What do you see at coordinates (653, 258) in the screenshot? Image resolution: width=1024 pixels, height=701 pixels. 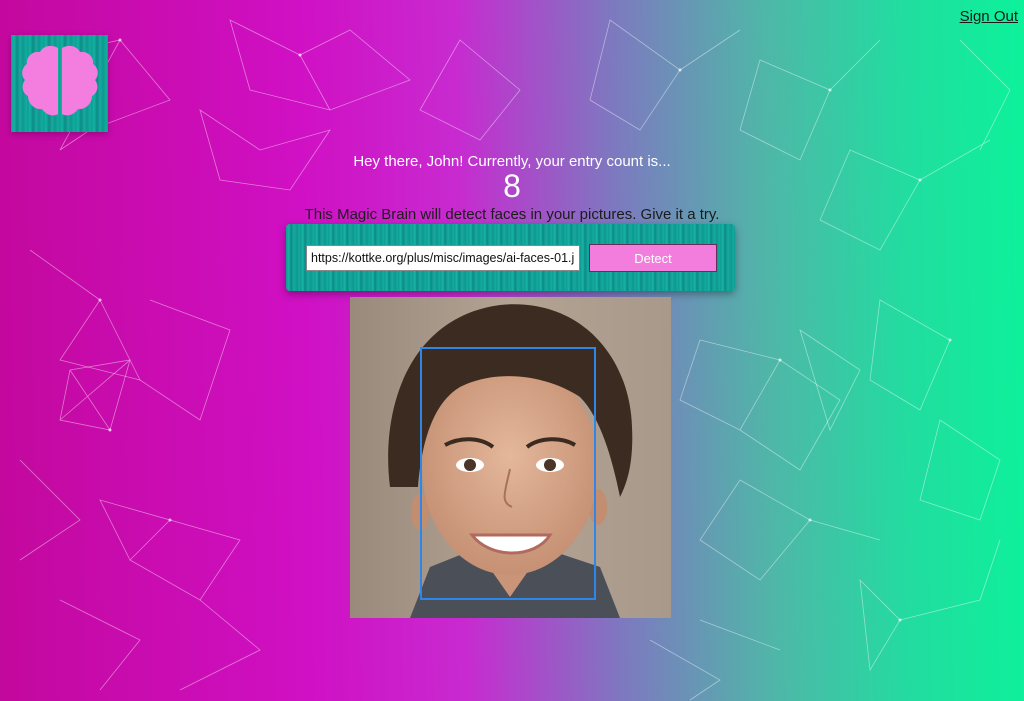 I see `detect-button: Detect` at bounding box center [653, 258].